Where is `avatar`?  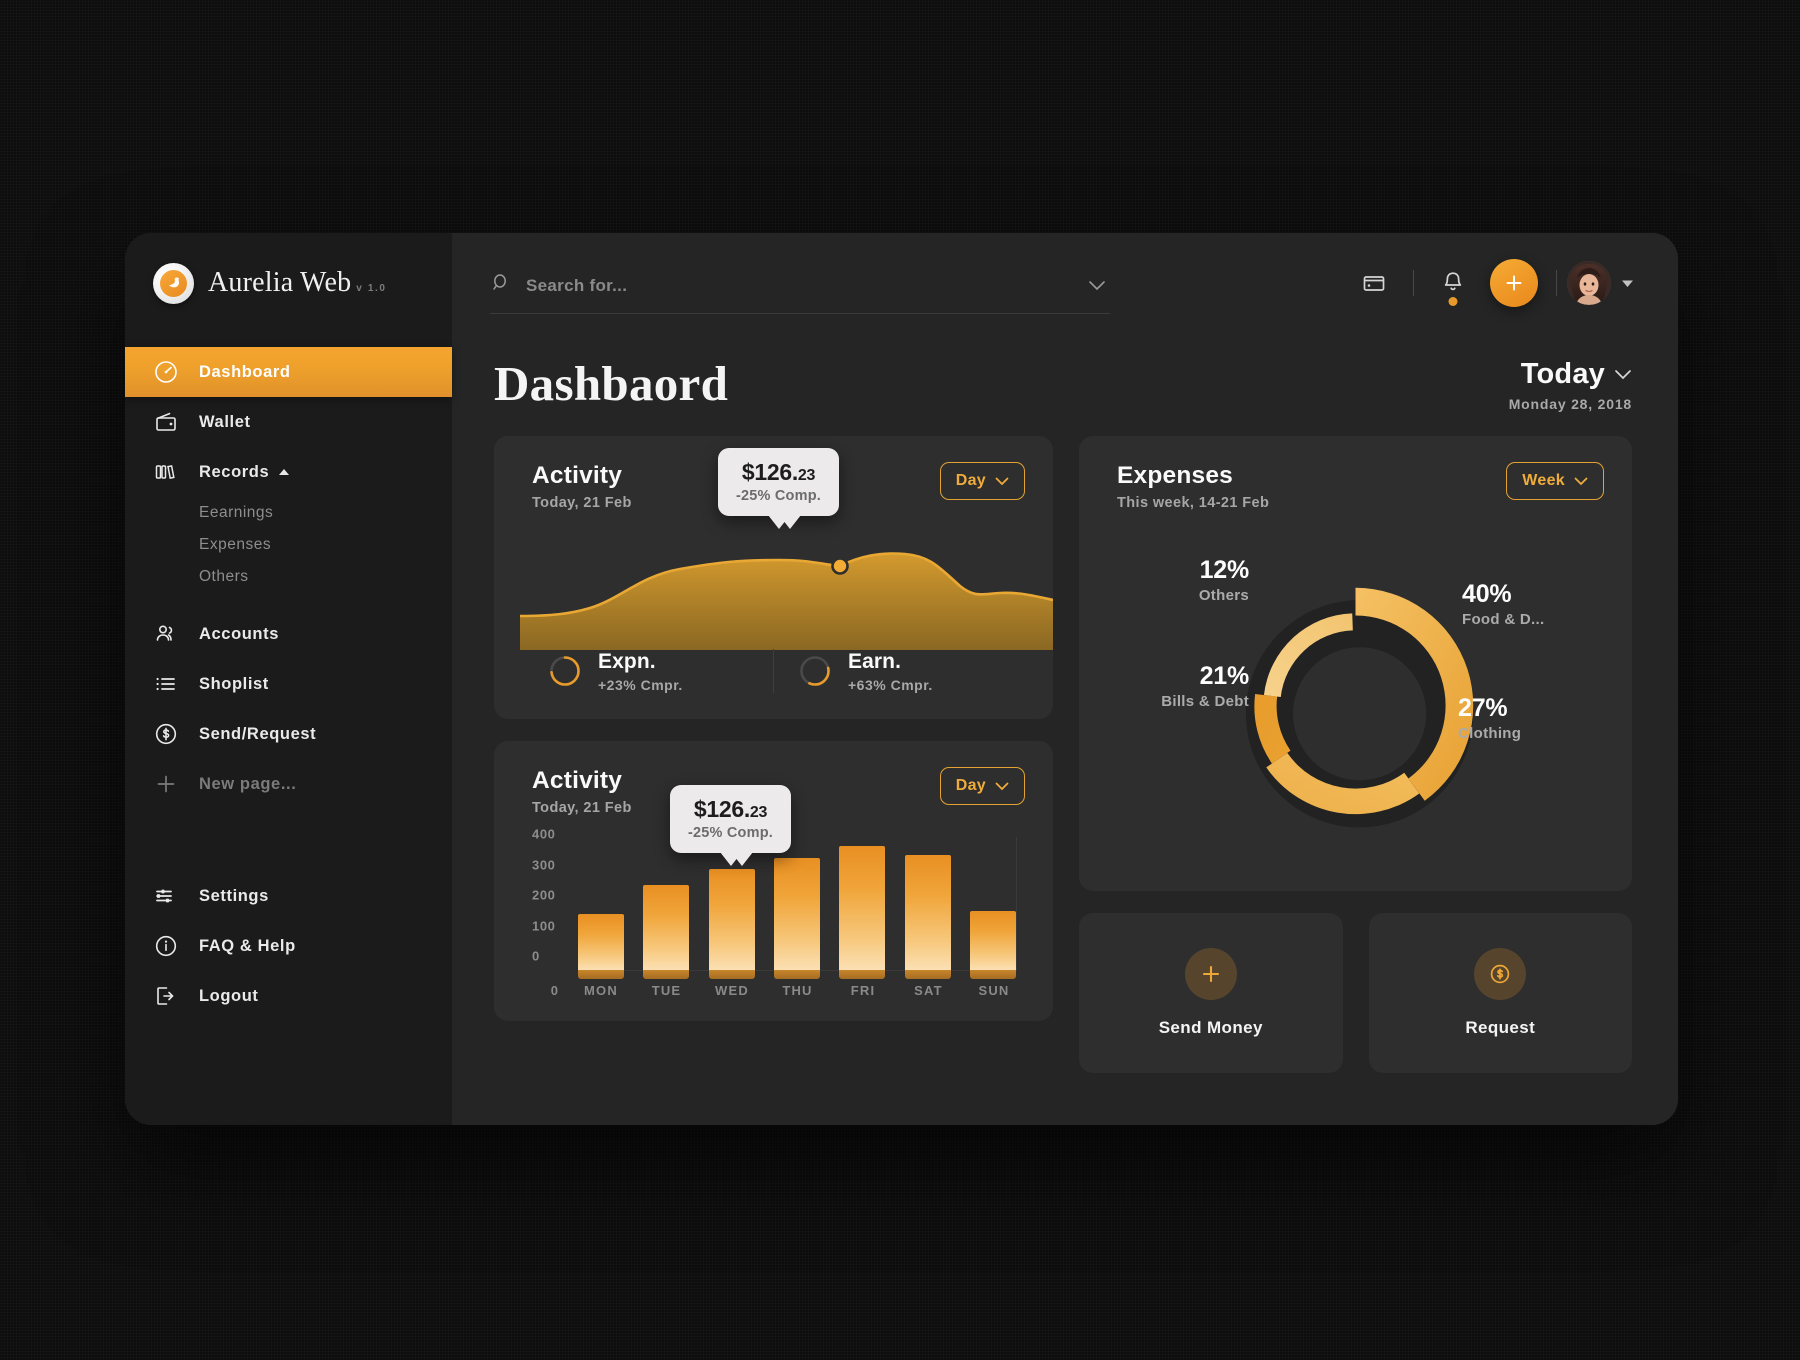 avatar is located at coordinates (1589, 283).